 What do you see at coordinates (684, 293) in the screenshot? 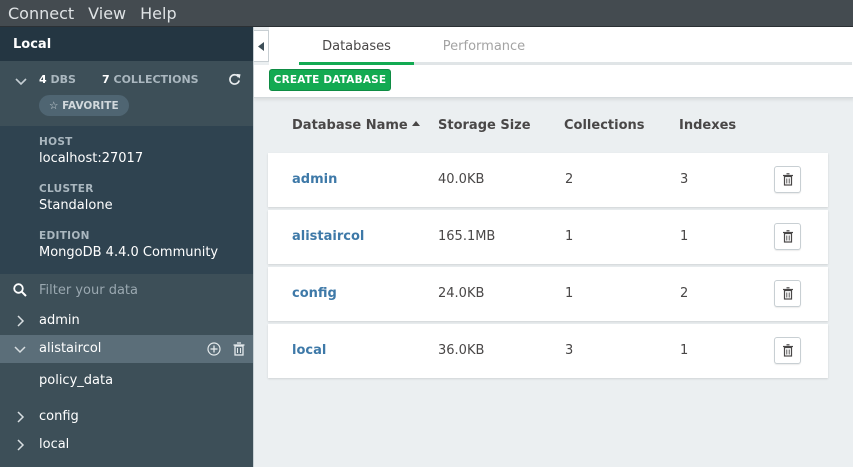
I see `index-count: 2` at bounding box center [684, 293].